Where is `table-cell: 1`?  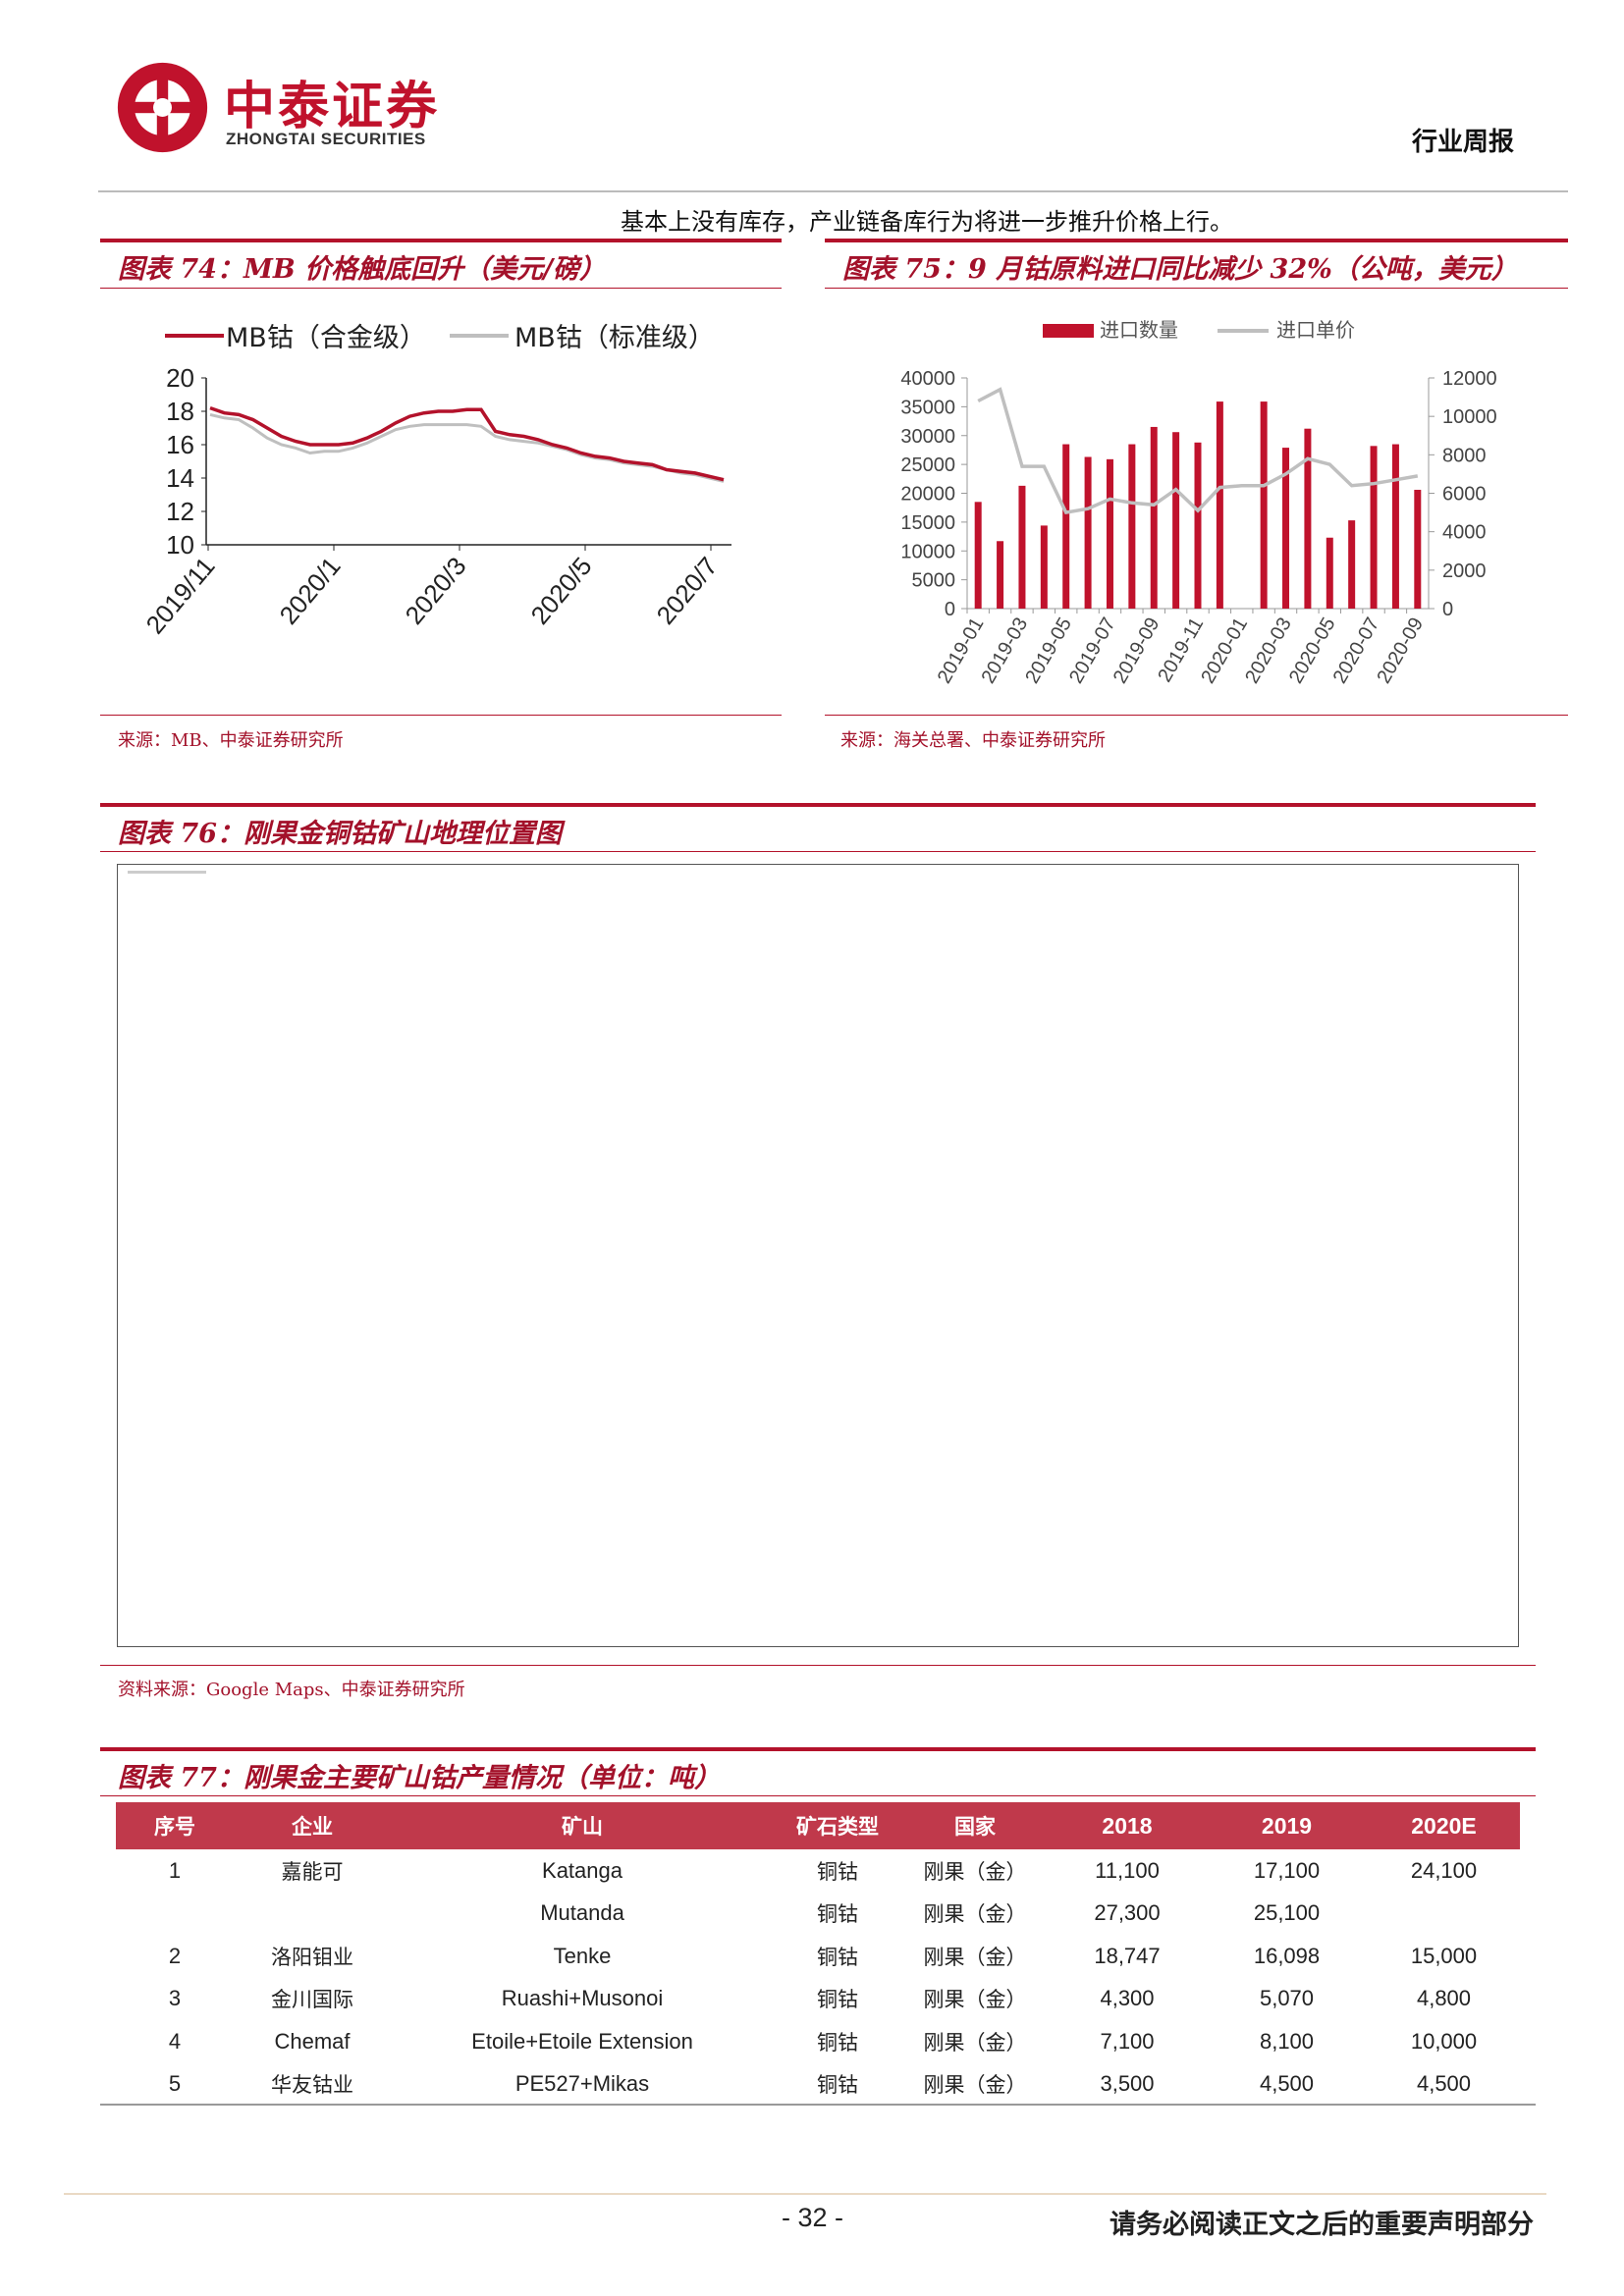 table-cell: 1 is located at coordinates (175, 1870).